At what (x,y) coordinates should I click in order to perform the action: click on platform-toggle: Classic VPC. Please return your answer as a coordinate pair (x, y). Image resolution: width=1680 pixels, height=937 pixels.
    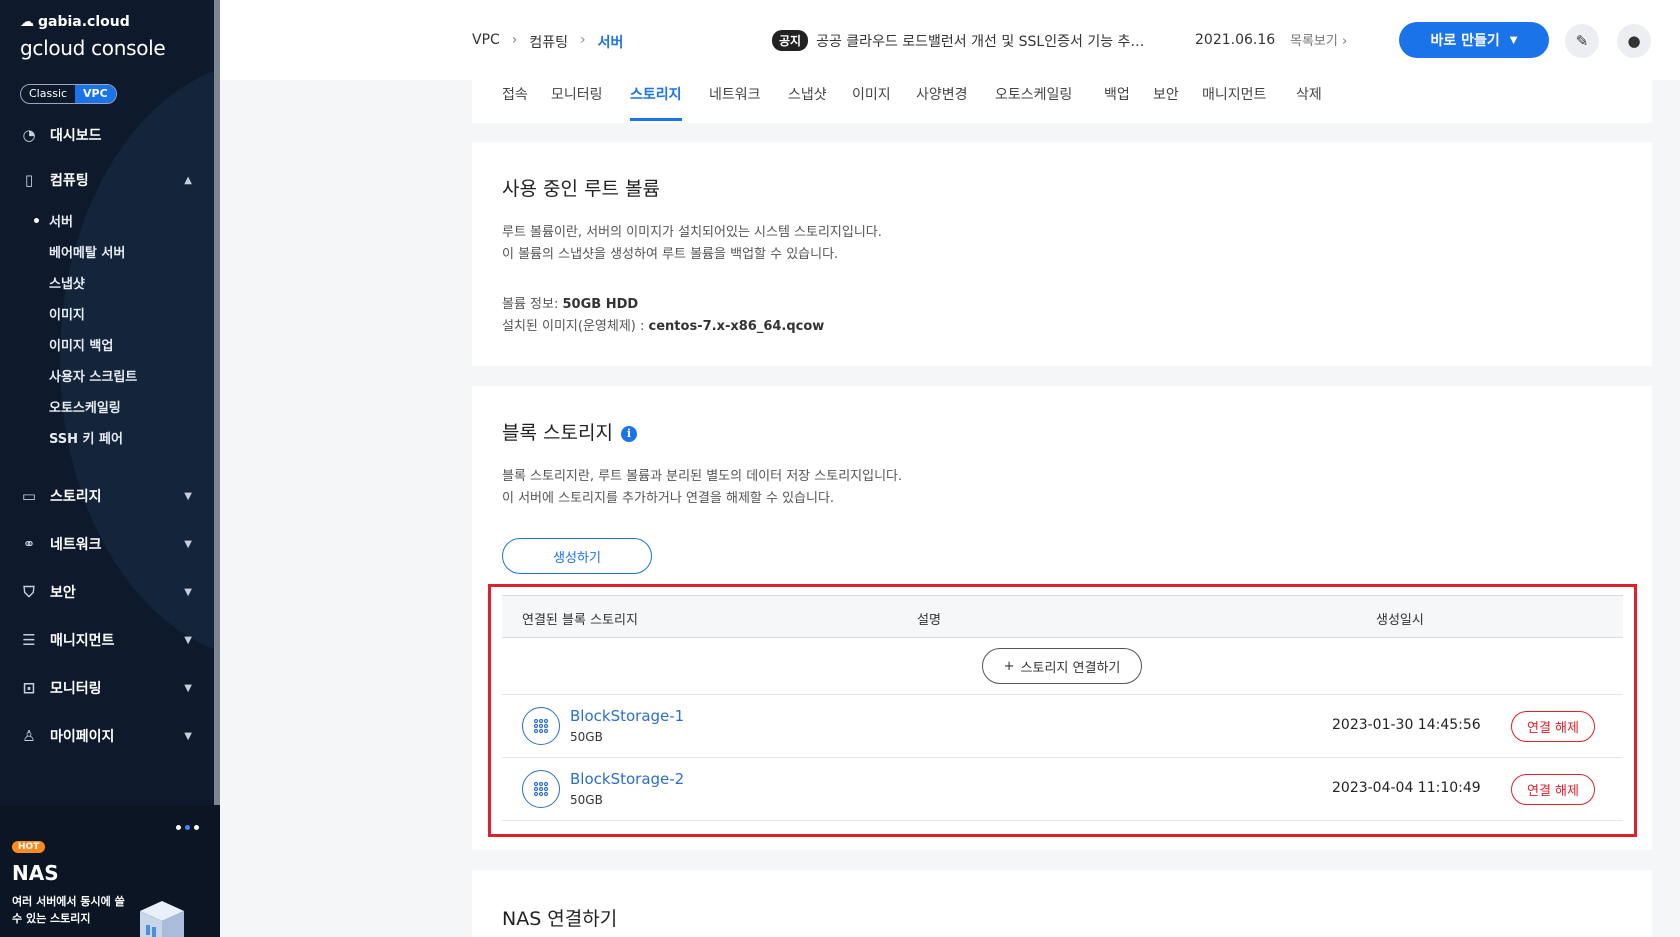
    Looking at the image, I should click on (68, 94).